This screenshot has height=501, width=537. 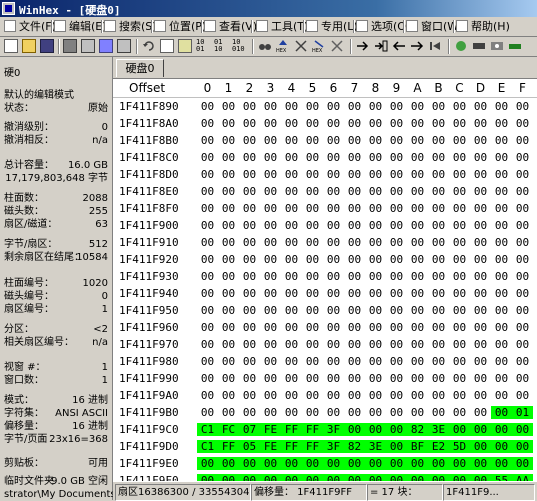 What do you see at coordinates (47, 46) in the screenshot?
I see `save-icon` at bounding box center [47, 46].